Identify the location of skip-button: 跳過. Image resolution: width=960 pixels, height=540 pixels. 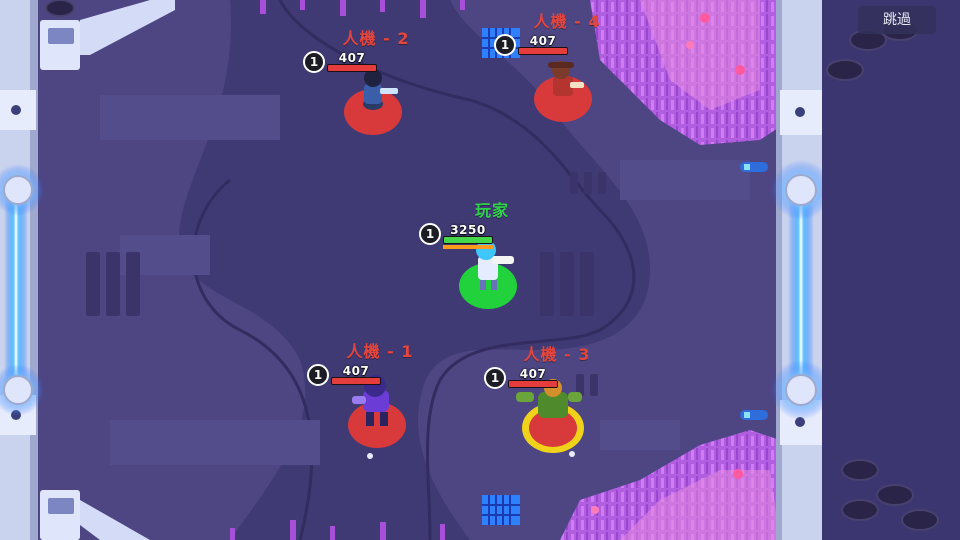
(897, 20).